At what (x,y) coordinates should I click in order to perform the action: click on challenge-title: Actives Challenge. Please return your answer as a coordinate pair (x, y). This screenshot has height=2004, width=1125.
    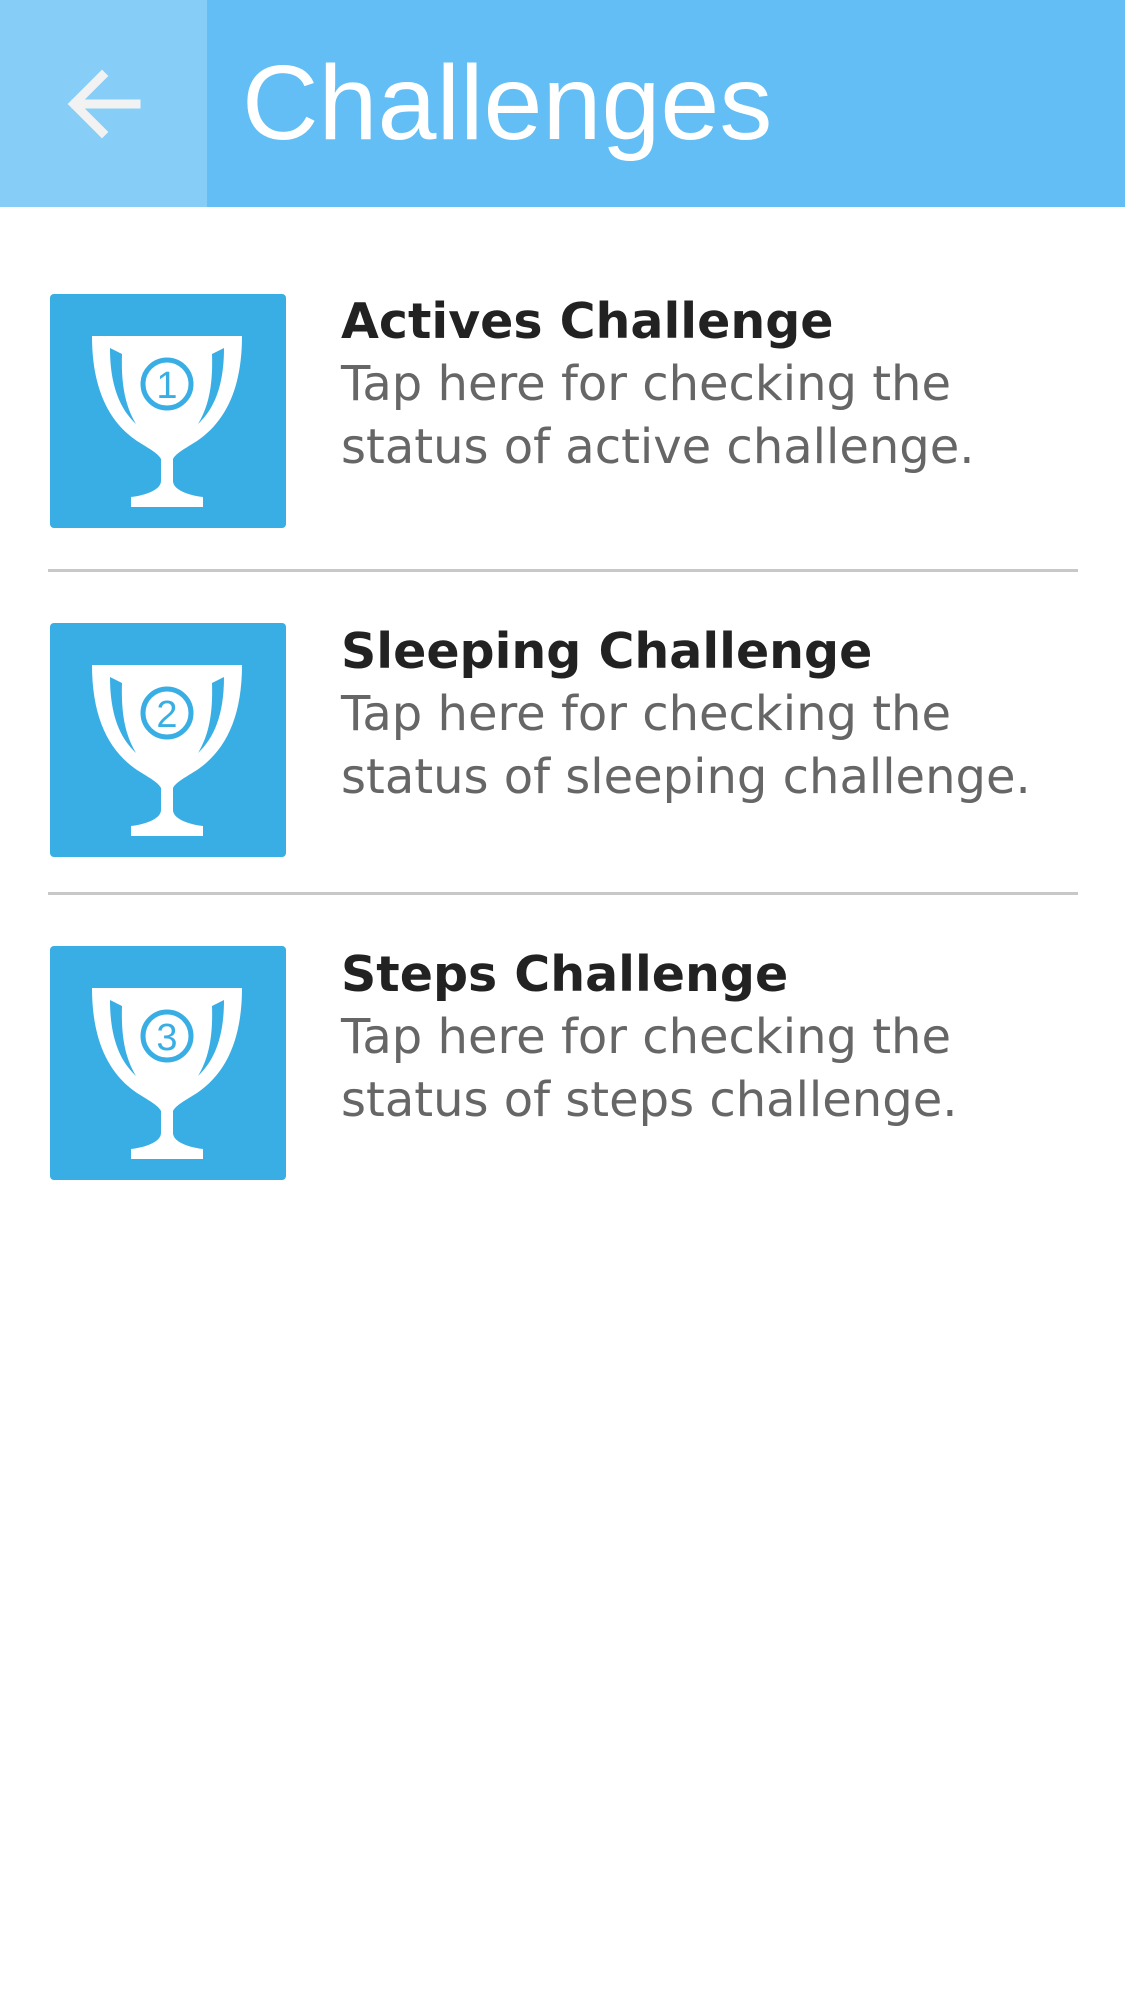
    Looking at the image, I should click on (587, 321).